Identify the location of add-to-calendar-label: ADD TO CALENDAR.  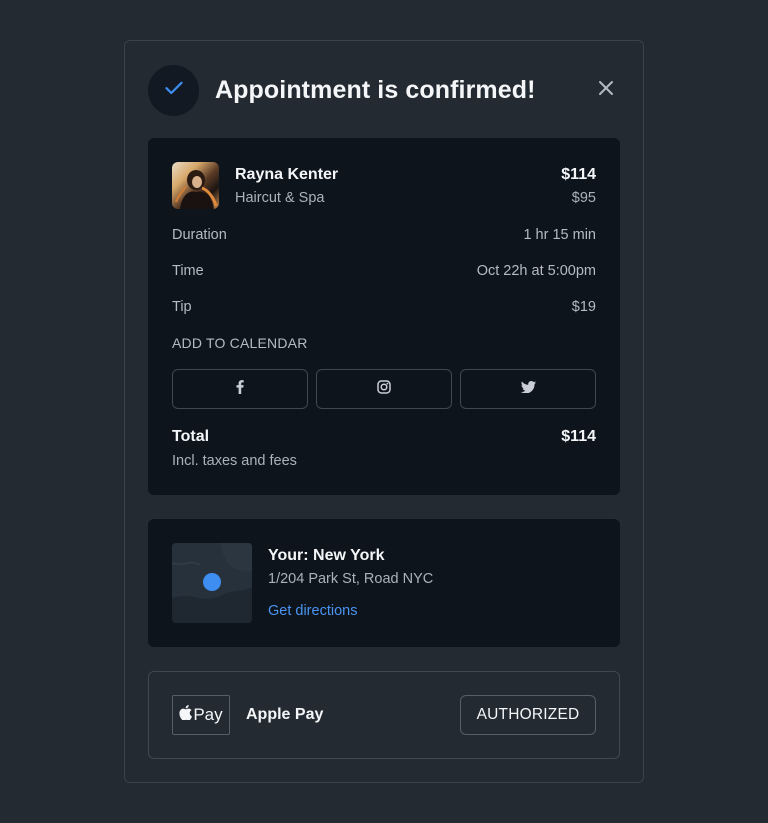
(240, 343).